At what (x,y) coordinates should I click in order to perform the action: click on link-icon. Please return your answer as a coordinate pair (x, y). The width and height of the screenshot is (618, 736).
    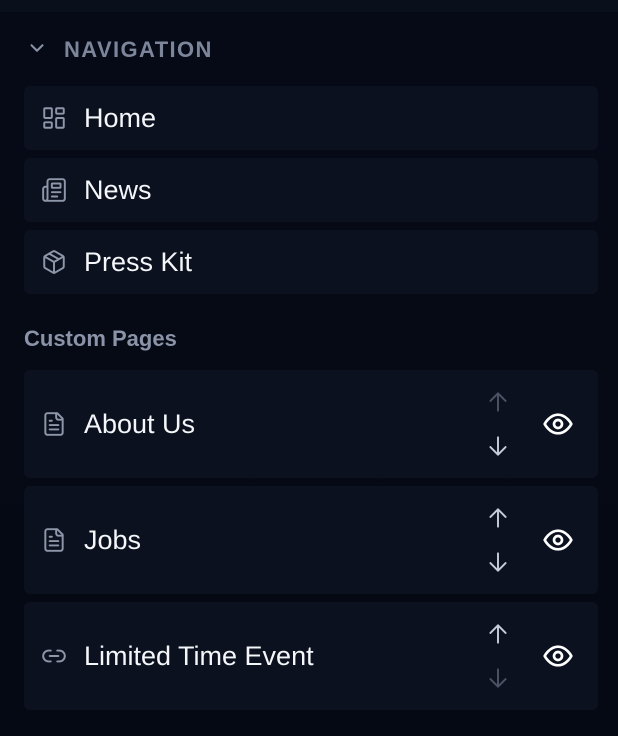
    Looking at the image, I should click on (54, 656).